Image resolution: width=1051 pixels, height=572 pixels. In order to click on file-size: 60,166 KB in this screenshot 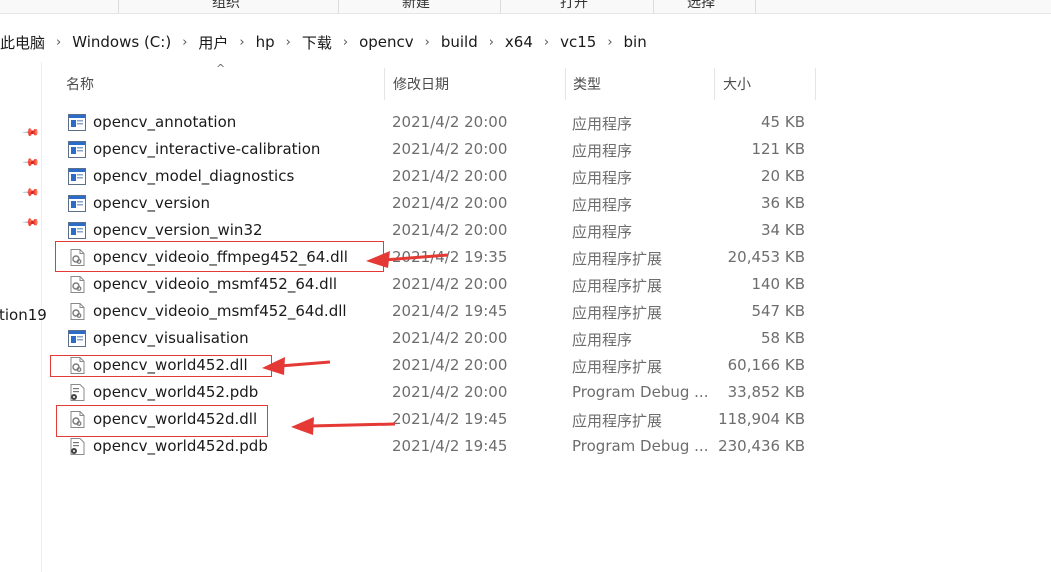, I will do `click(766, 365)`.